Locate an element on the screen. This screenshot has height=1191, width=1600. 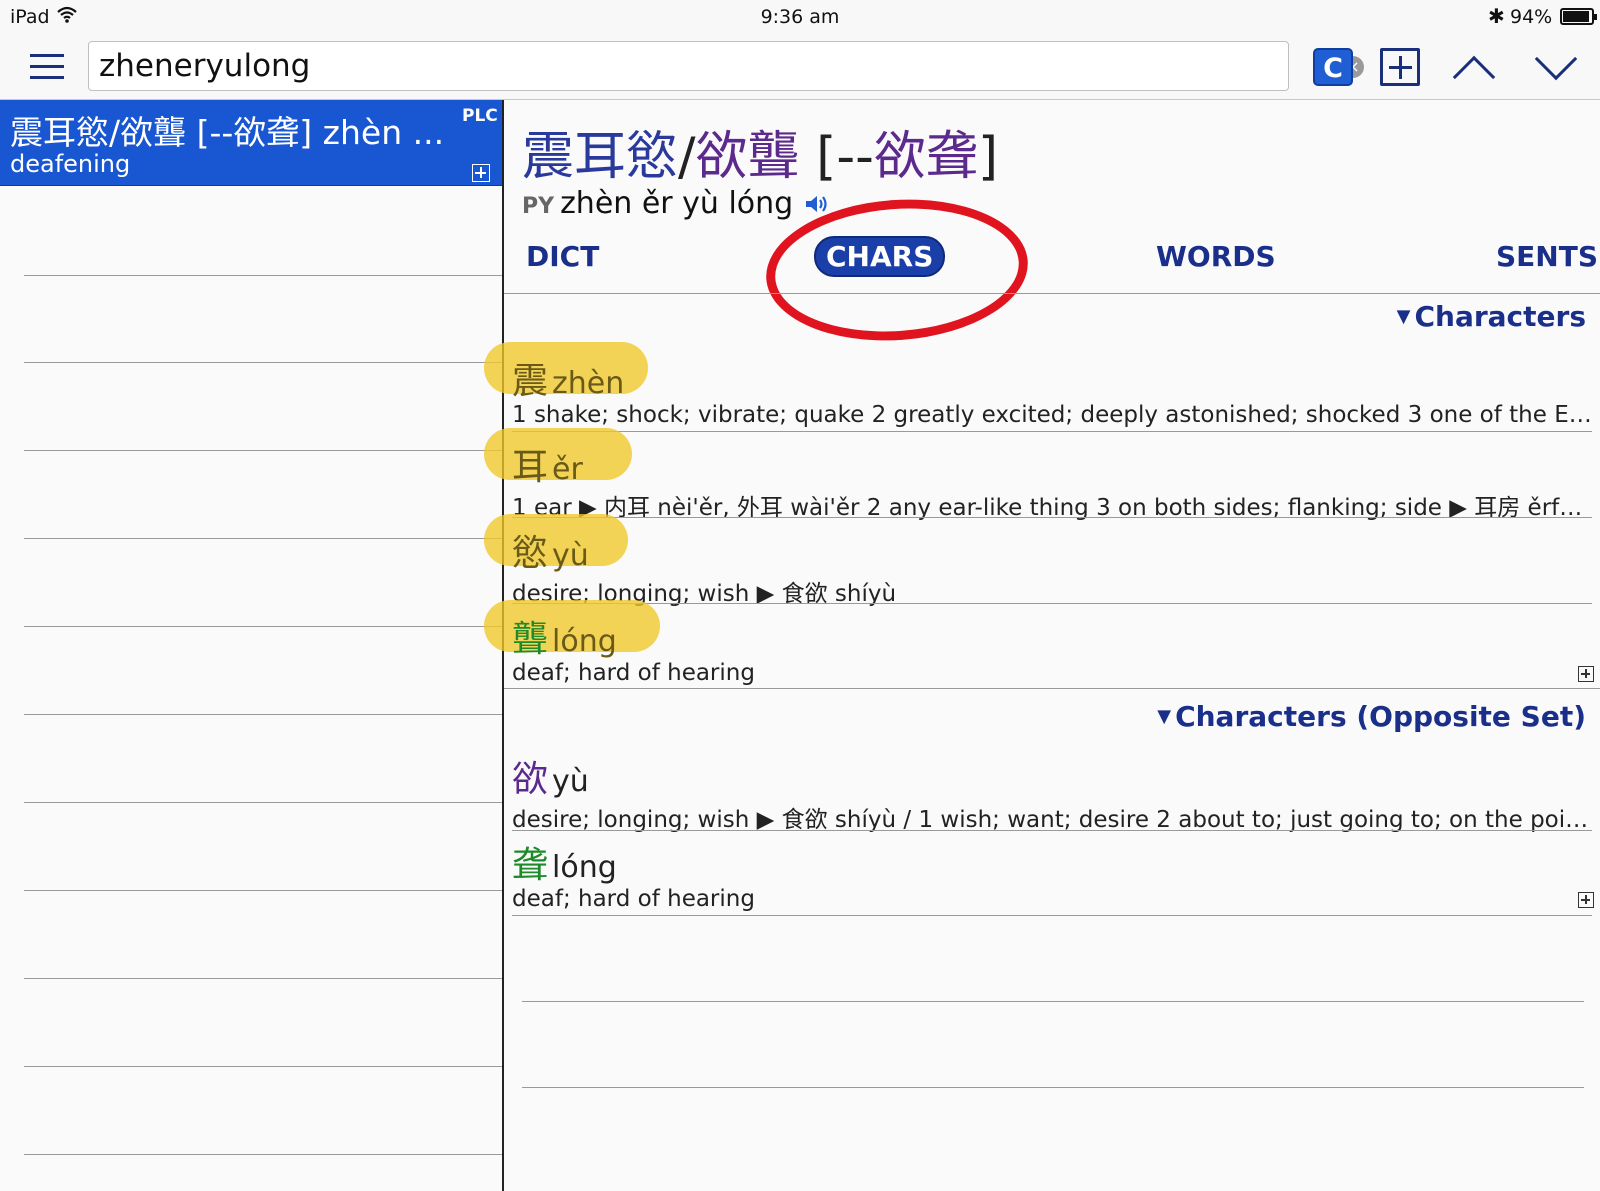
char-glyph: 慾 is located at coordinates (530, 553).